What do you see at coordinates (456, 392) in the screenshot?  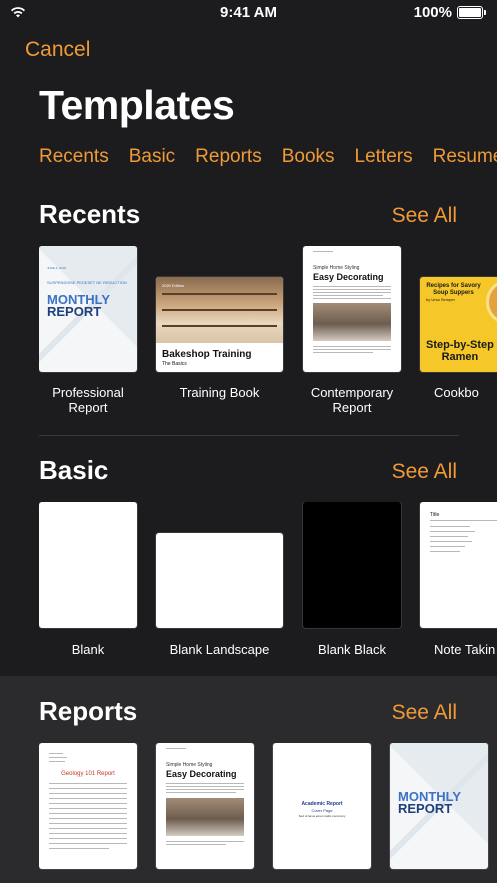 I see `template-label: Cookbo` at bounding box center [456, 392].